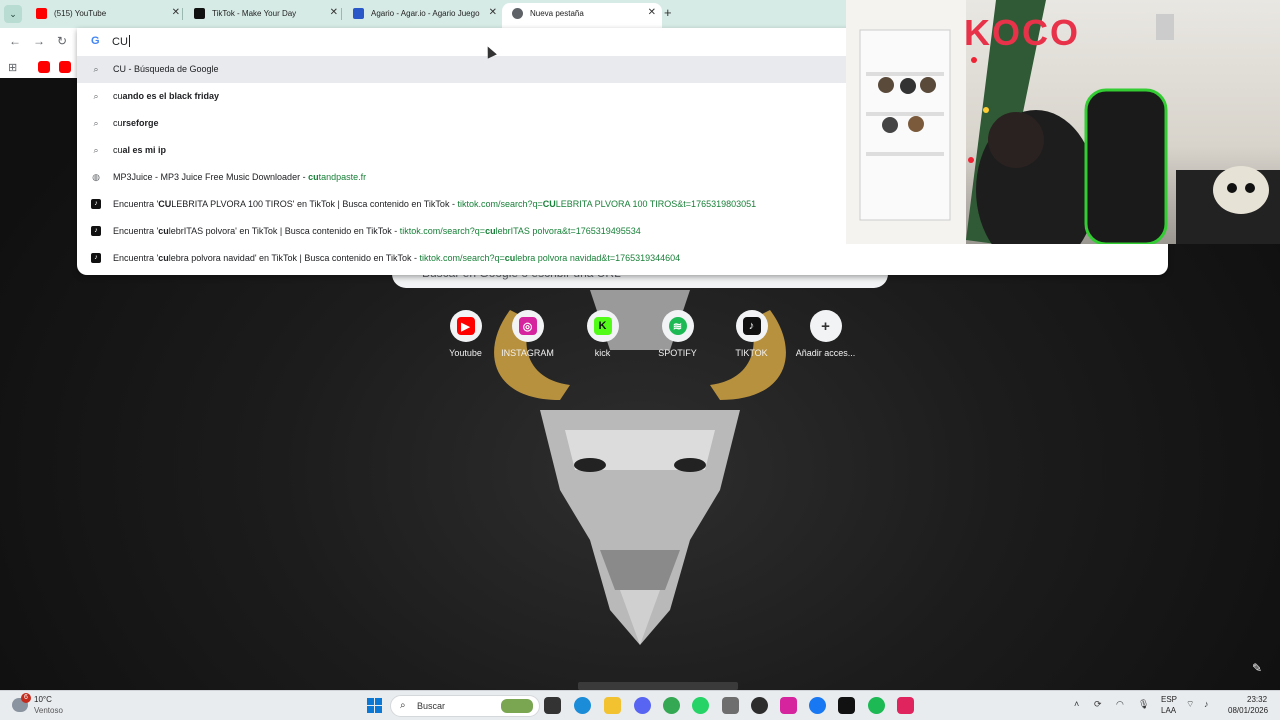 The height and width of the screenshot is (720, 1280). What do you see at coordinates (13, 14) in the screenshot?
I see `tab-search-chevron-icon: ⌄` at bounding box center [13, 14].